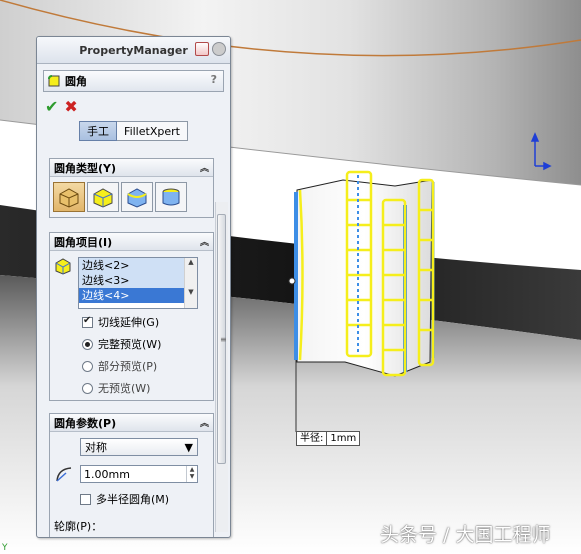  What do you see at coordinates (70, 106) in the screenshot?
I see `cancel-button: ✖` at bounding box center [70, 106].